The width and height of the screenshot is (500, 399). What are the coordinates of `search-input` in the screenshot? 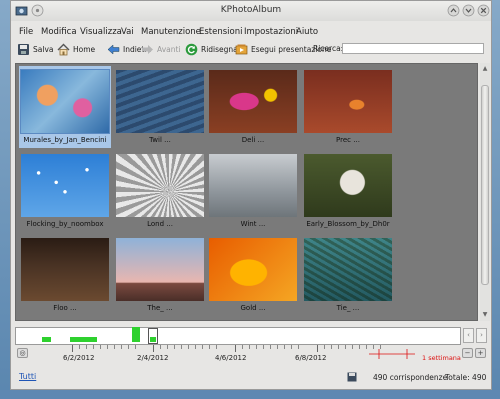 It's located at (413, 48).